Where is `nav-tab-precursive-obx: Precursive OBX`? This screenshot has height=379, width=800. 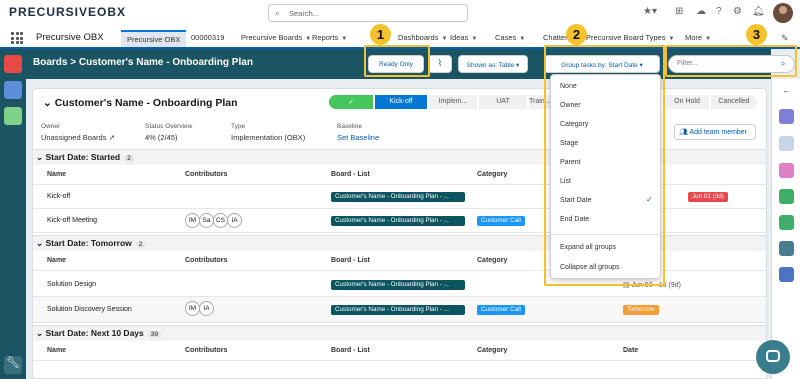
nav-tab-precursive-obx: Precursive OBX is located at coordinates (154, 38).